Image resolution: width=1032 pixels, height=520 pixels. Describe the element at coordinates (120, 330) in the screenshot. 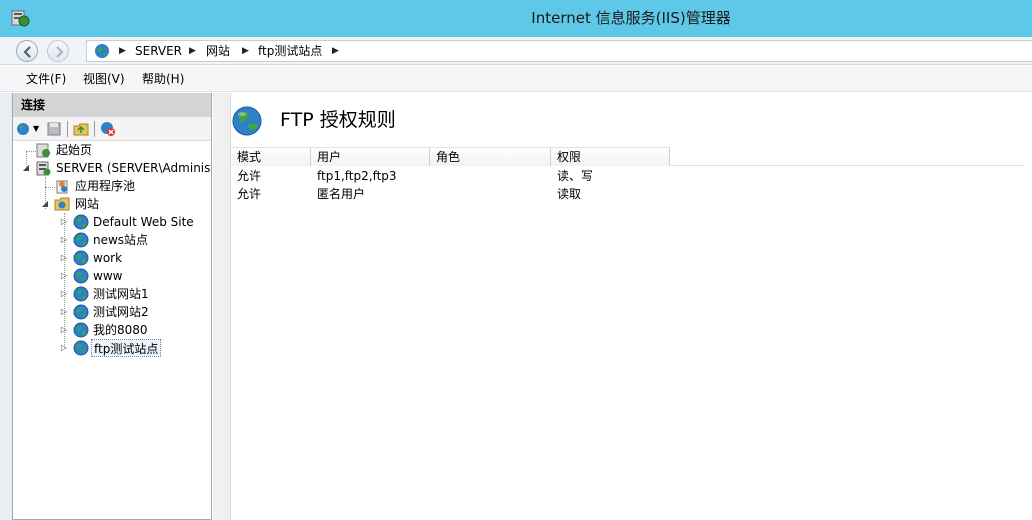

I see `tree-label: 我的8080` at that location.